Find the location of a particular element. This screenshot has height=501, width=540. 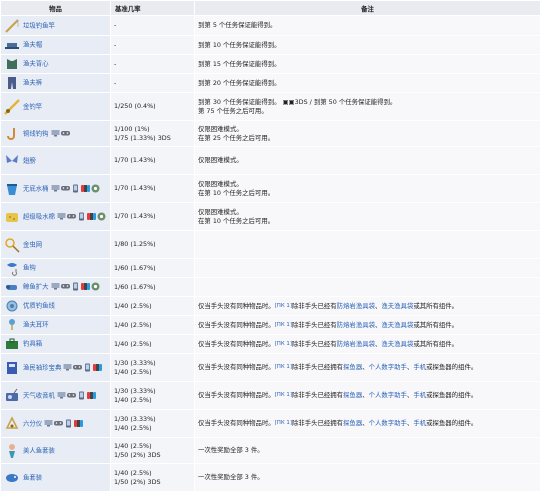

fish-costume-icon is located at coordinates (12, 478).